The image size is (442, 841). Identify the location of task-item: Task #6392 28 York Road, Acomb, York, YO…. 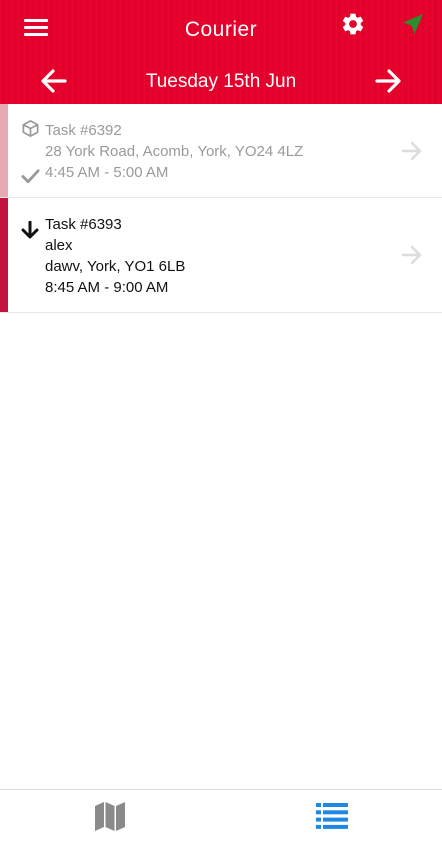
(221, 151).